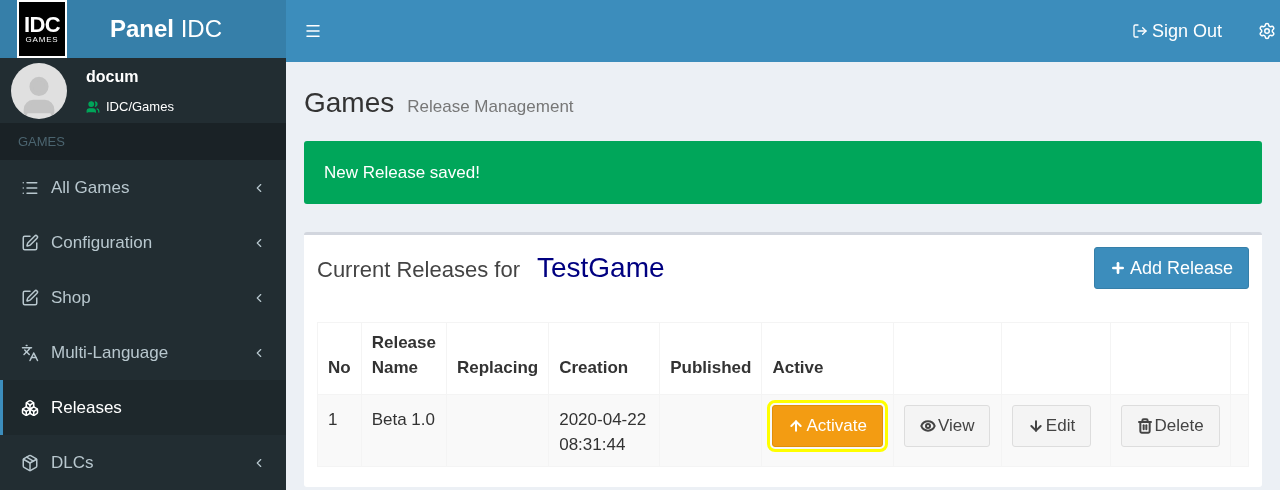  I want to click on sidebar-item: All Games, so click(143, 187).